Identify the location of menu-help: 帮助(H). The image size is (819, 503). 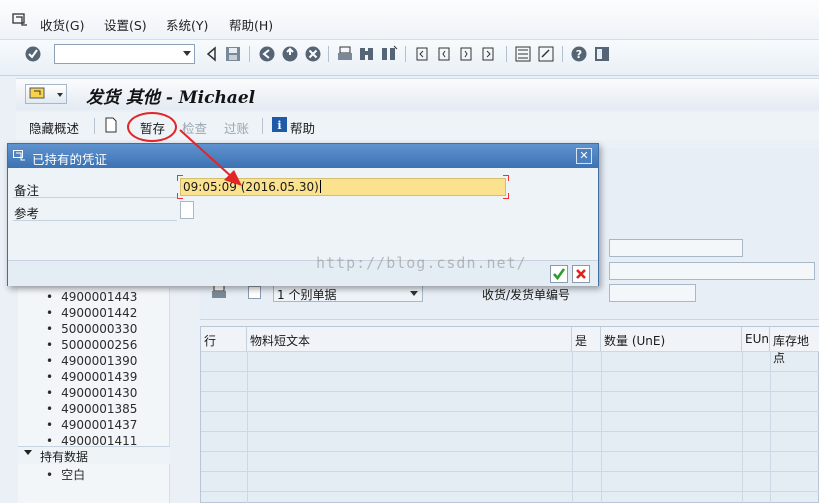
(251, 24).